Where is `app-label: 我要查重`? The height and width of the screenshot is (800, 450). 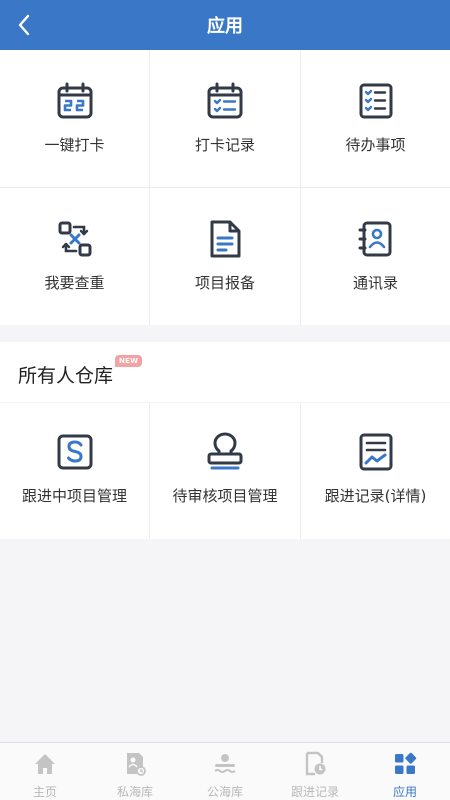
app-label: 我要查重 is located at coordinates (74, 283).